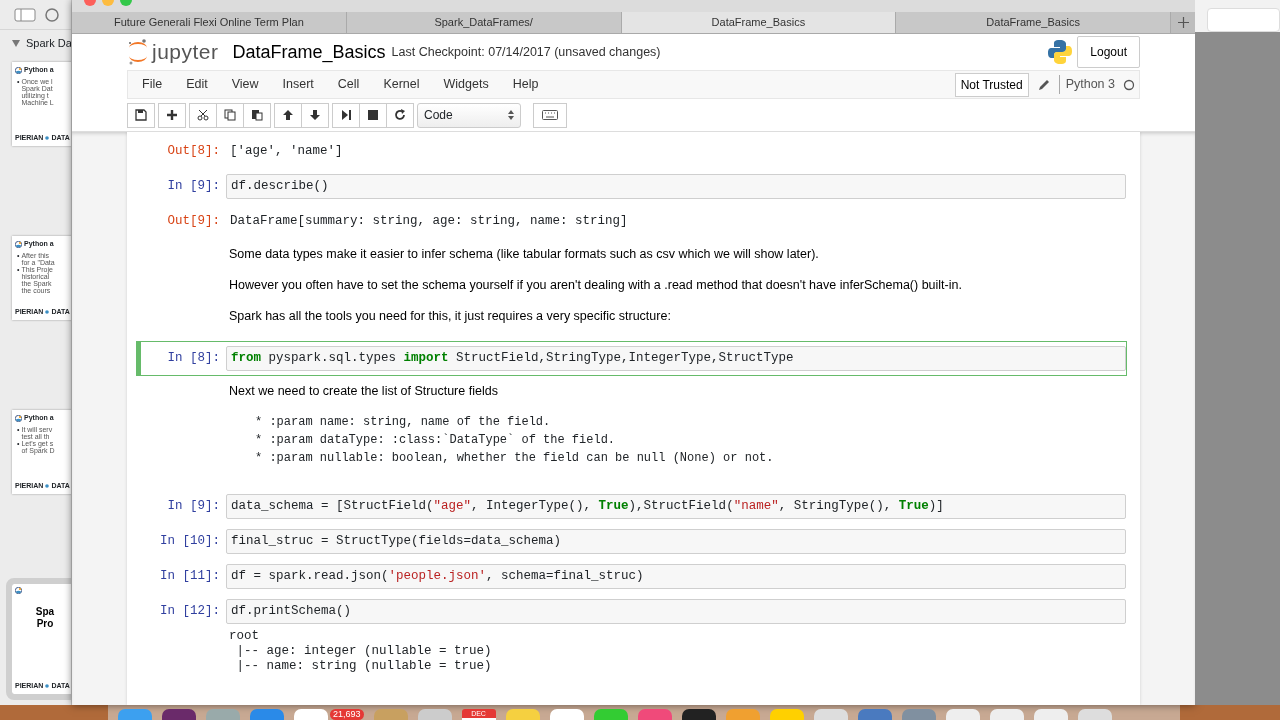 Image resolution: width=1280 pixels, height=720 pixels. I want to click on logo-text: jupyter, so click(185, 52).